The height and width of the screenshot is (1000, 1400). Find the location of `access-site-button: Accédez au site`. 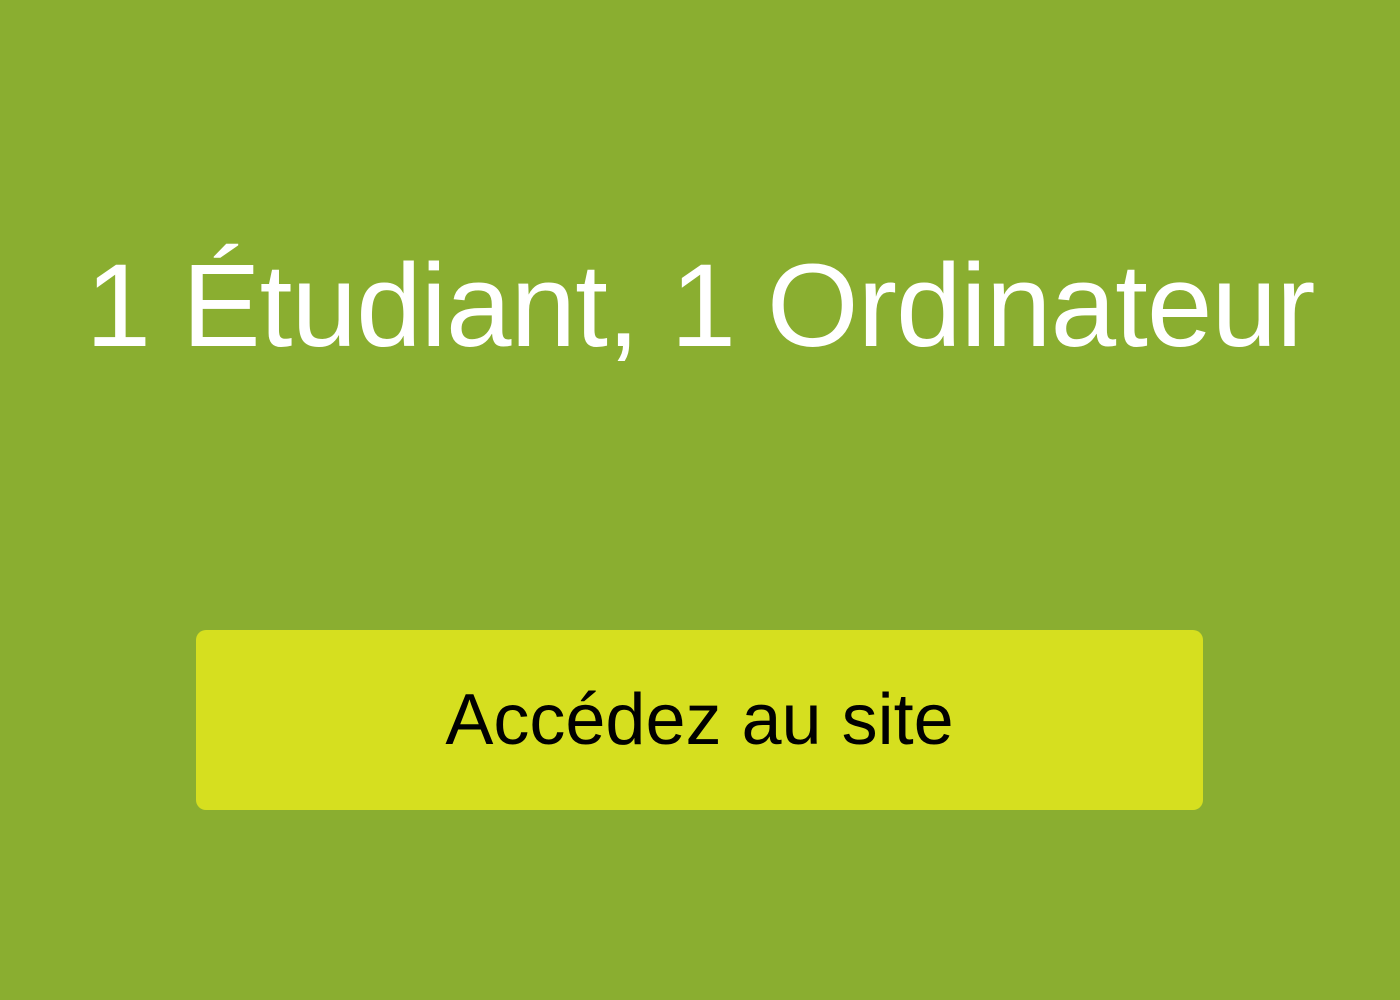

access-site-button: Accédez au site is located at coordinates (699, 720).